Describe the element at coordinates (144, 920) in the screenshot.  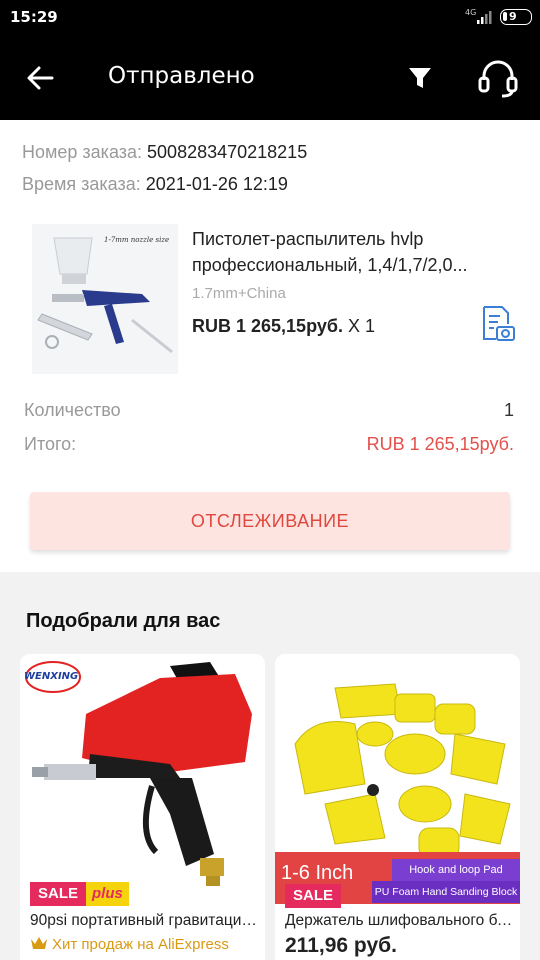
I see `card-title: 90psi портативный гравитационный` at that location.